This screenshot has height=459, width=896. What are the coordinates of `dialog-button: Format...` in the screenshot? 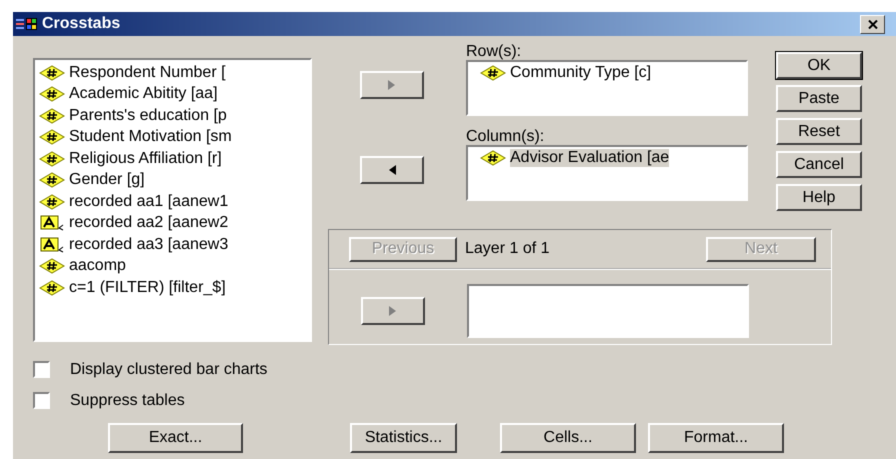 It's located at (716, 438).